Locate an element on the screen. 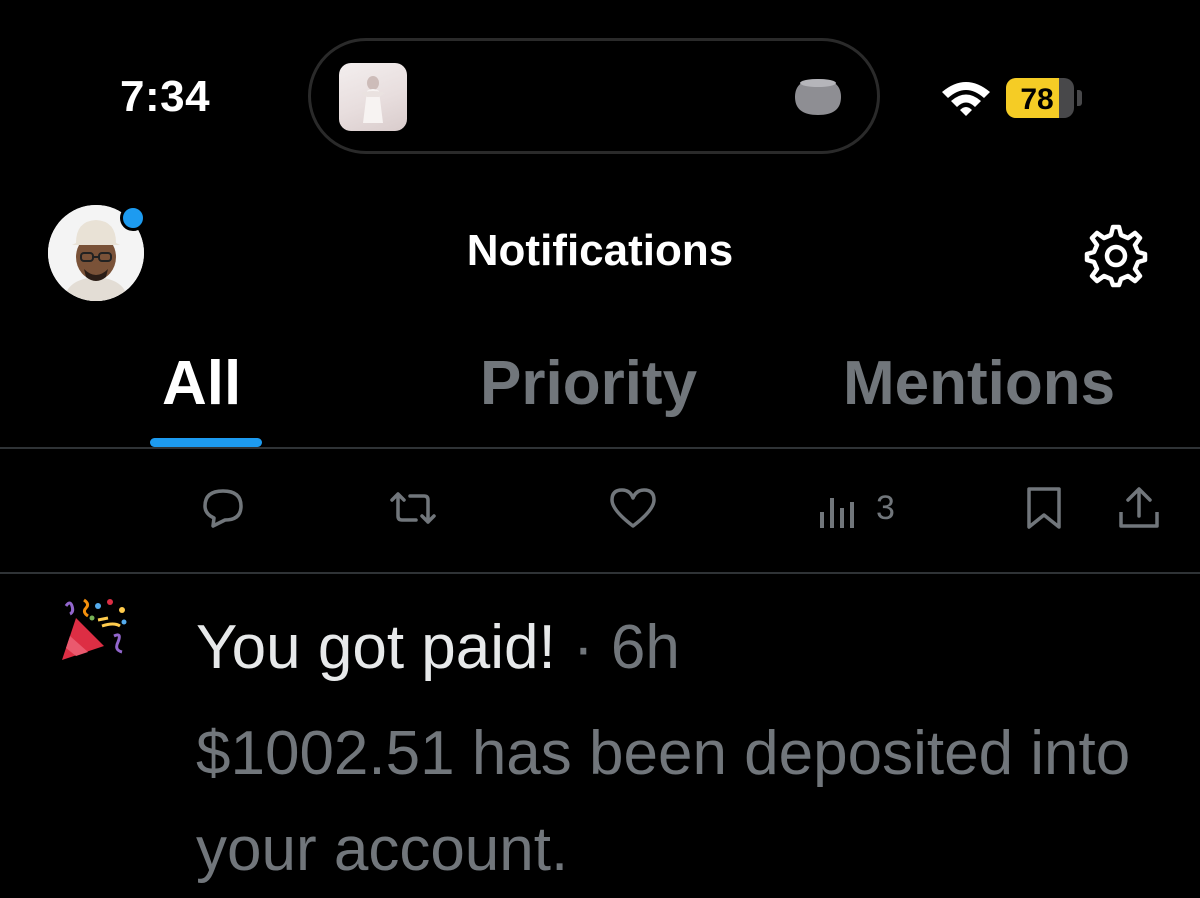  notification-headline: You got paid! is located at coordinates (376, 647).